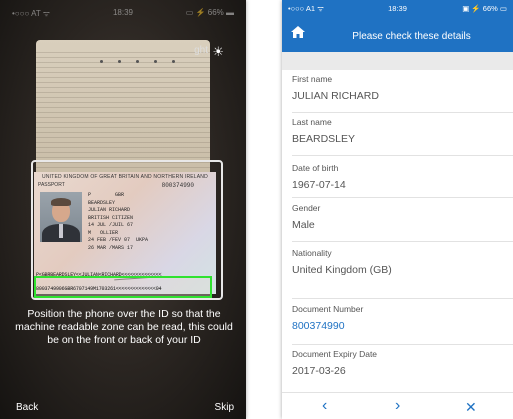 The image size is (513, 419). What do you see at coordinates (298, 32) in the screenshot?
I see `home-icon` at bounding box center [298, 32].